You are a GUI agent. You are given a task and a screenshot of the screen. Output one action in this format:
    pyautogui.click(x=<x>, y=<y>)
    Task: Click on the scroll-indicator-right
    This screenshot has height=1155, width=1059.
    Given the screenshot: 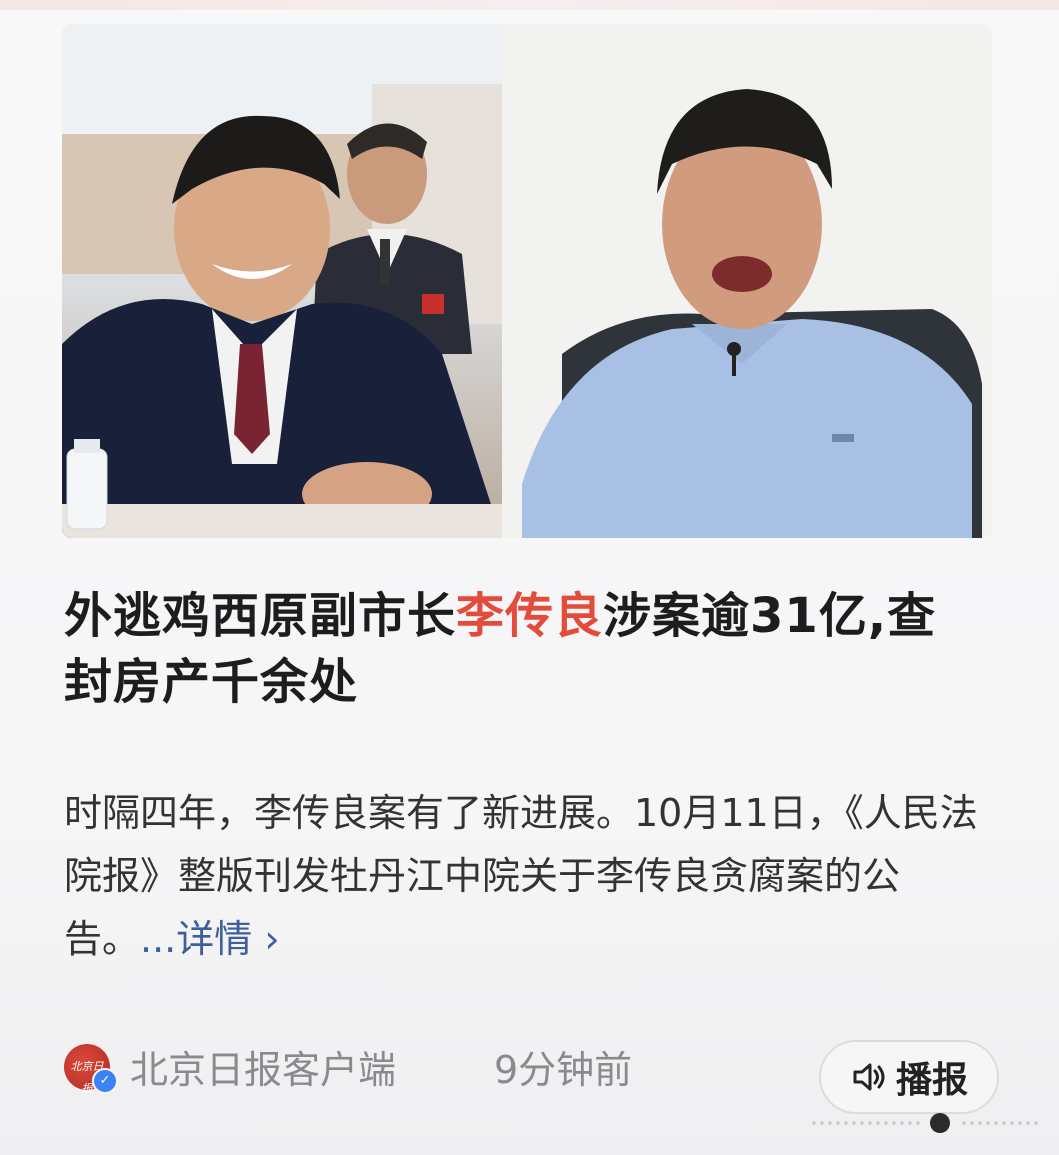 What is the action you would take?
    pyautogui.click(x=1000, y=1123)
    